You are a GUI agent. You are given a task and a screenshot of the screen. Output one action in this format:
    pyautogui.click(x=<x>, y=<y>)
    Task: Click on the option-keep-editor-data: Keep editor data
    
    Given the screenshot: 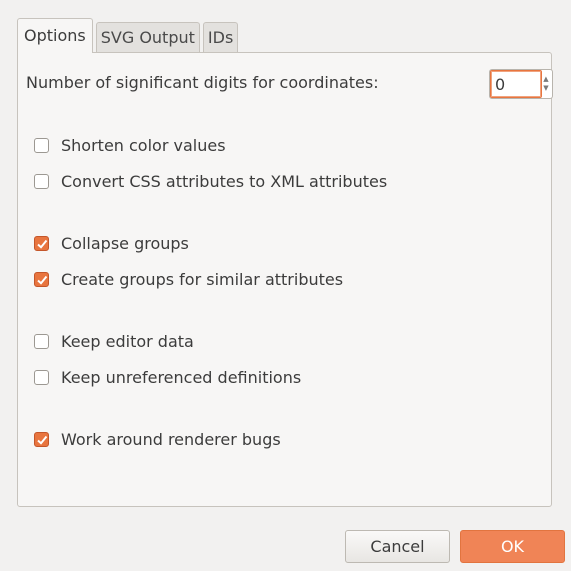 What is the action you would take?
    pyautogui.click(x=114, y=341)
    